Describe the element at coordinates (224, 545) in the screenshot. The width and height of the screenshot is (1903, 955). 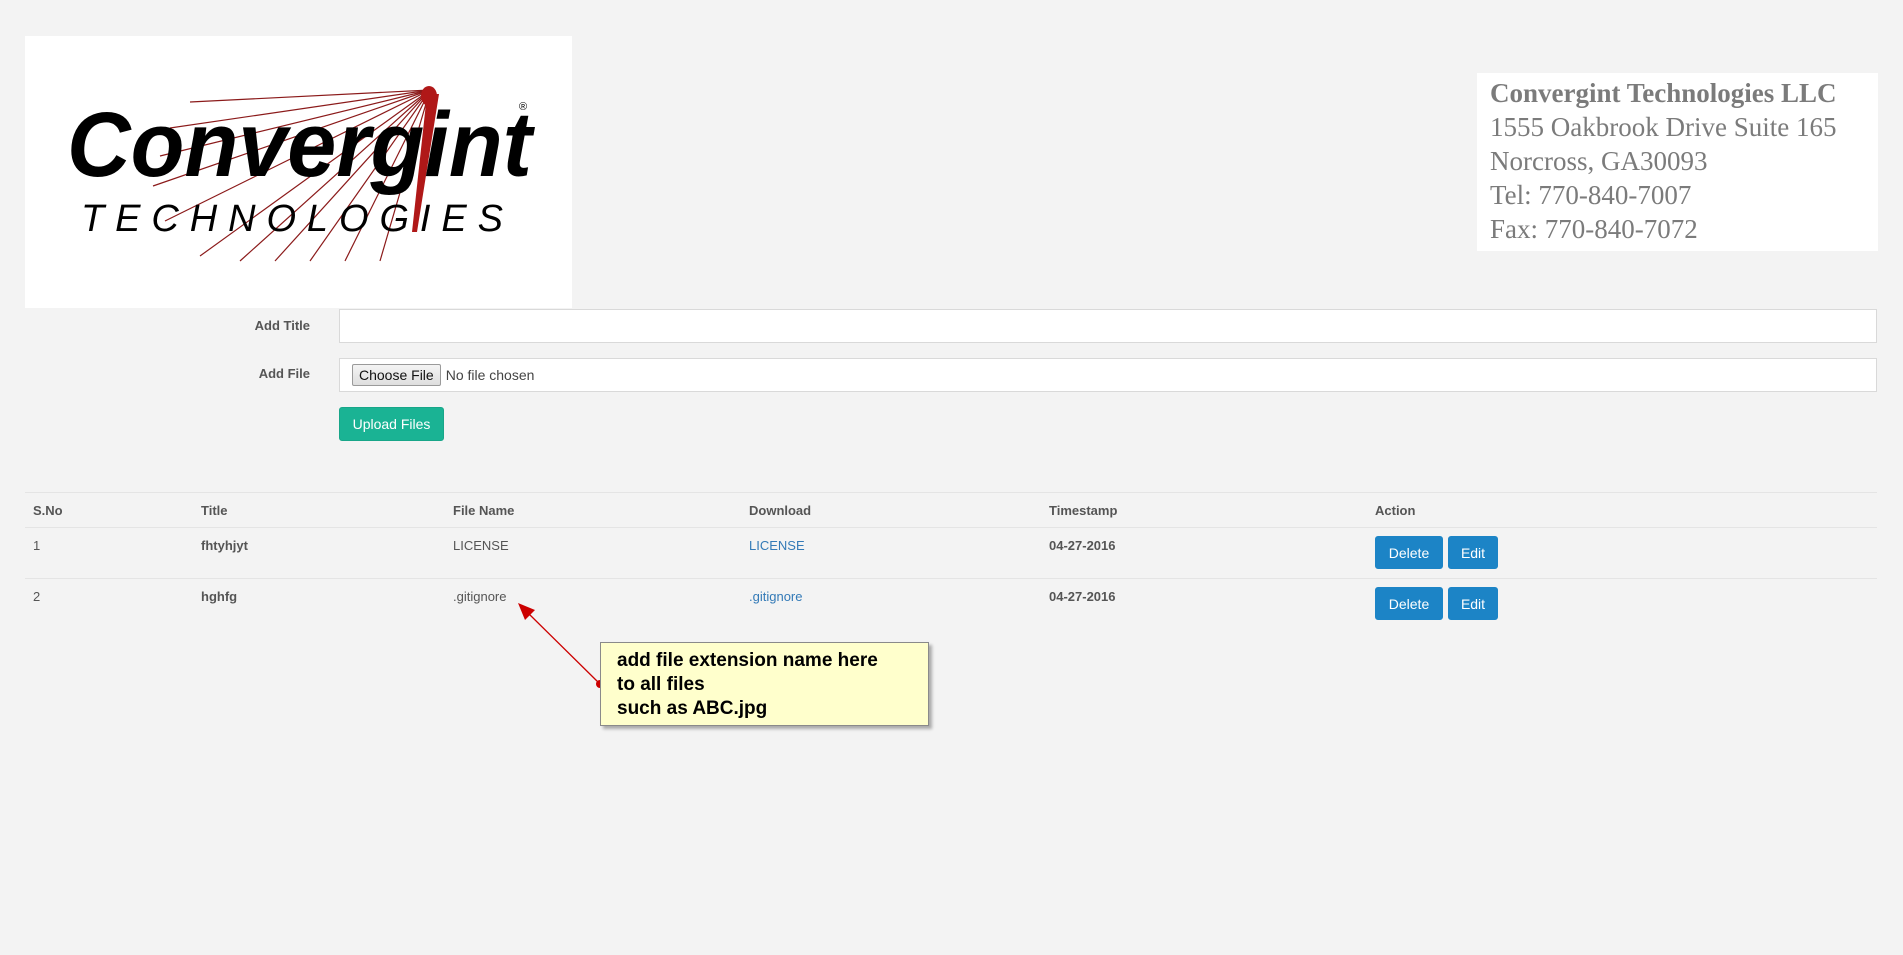
I see `row-title: fhtyhjyt` at that location.